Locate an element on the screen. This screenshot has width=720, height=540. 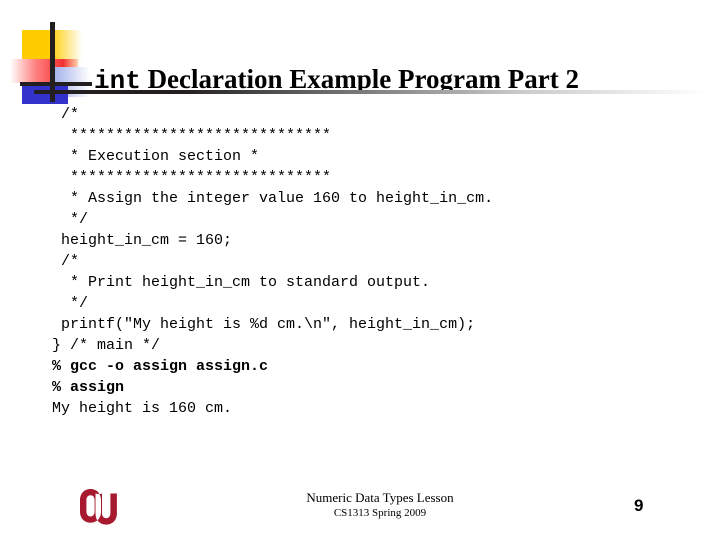
code-line: height_in_cm = 160; is located at coordinates (142, 240).